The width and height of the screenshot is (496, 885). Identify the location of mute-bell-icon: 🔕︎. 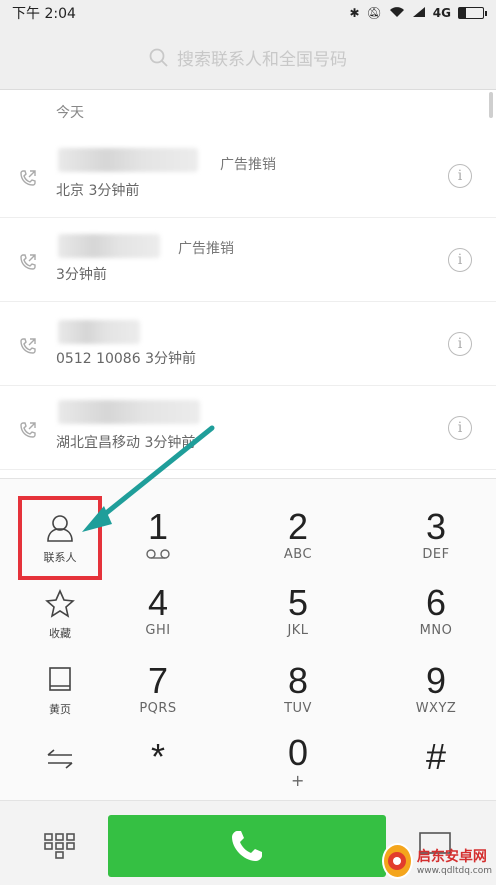
(374, 13).